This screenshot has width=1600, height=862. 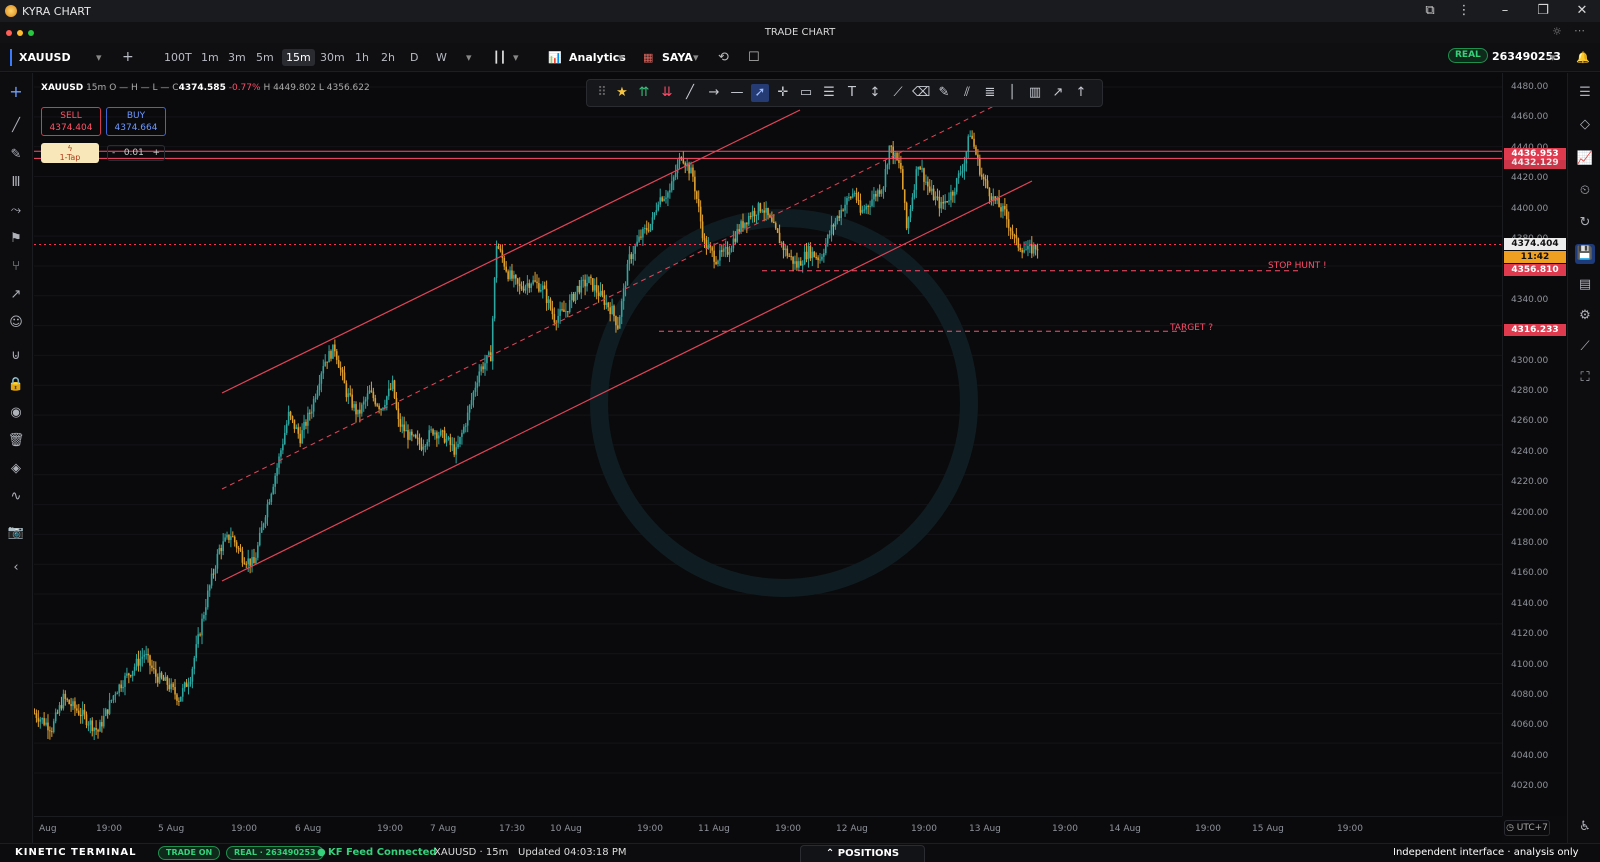 What do you see at coordinates (16, 533) in the screenshot?
I see `camera-icon: 📷` at bounding box center [16, 533].